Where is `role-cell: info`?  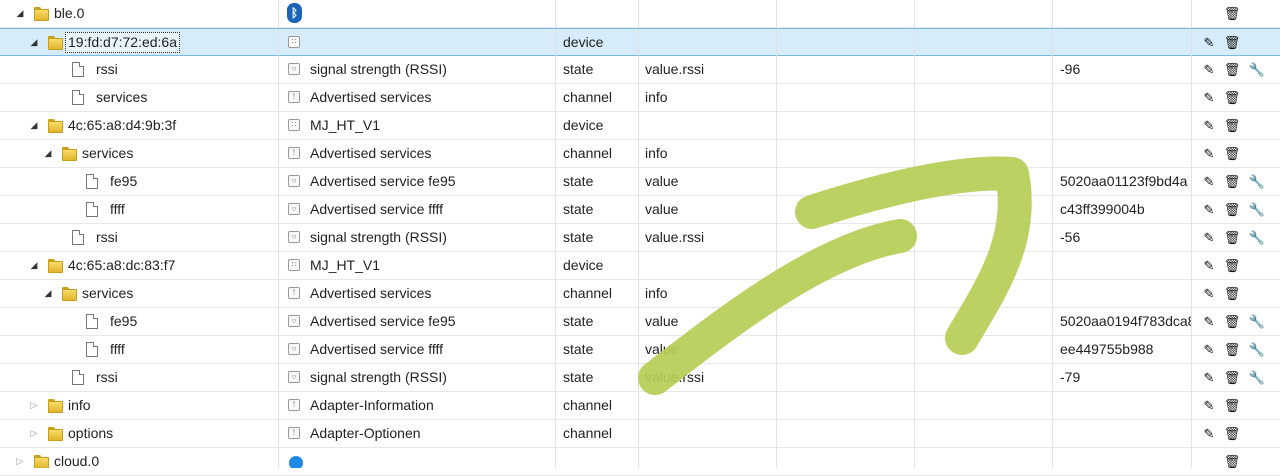 role-cell: info is located at coordinates (708, 153).